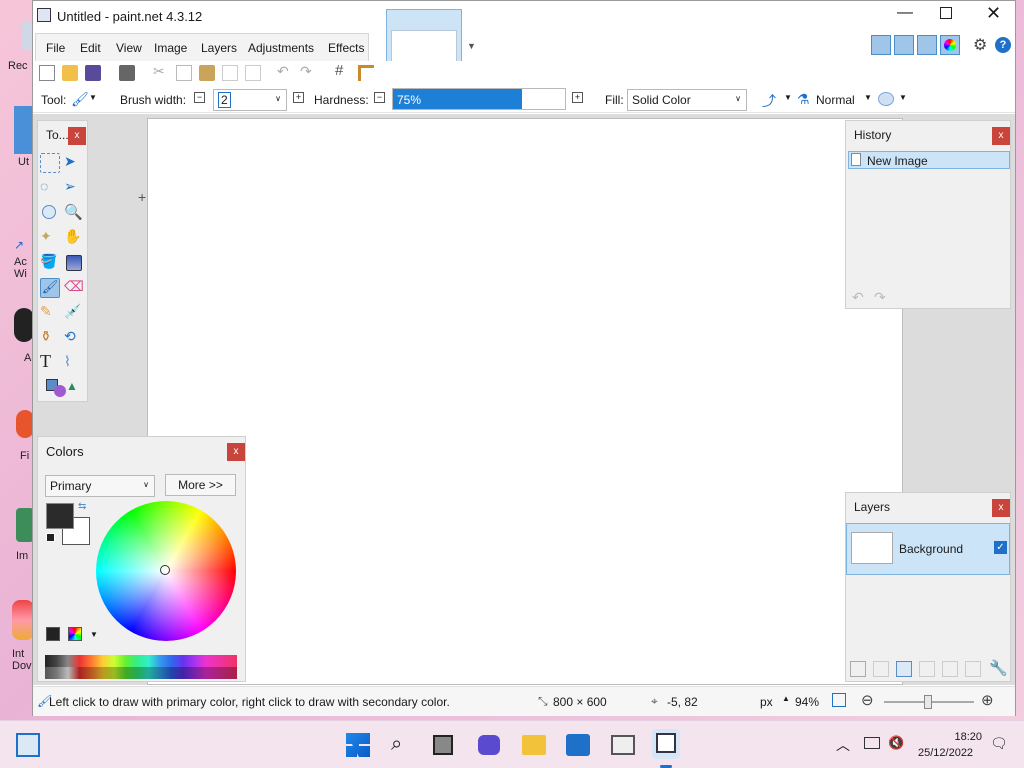 Image resolution: width=1024 pixels, height=768 pixels. What do you see at coordinates (93, 73) in the screenshot?
I see `save-icon` at bounding box center [93, 73].